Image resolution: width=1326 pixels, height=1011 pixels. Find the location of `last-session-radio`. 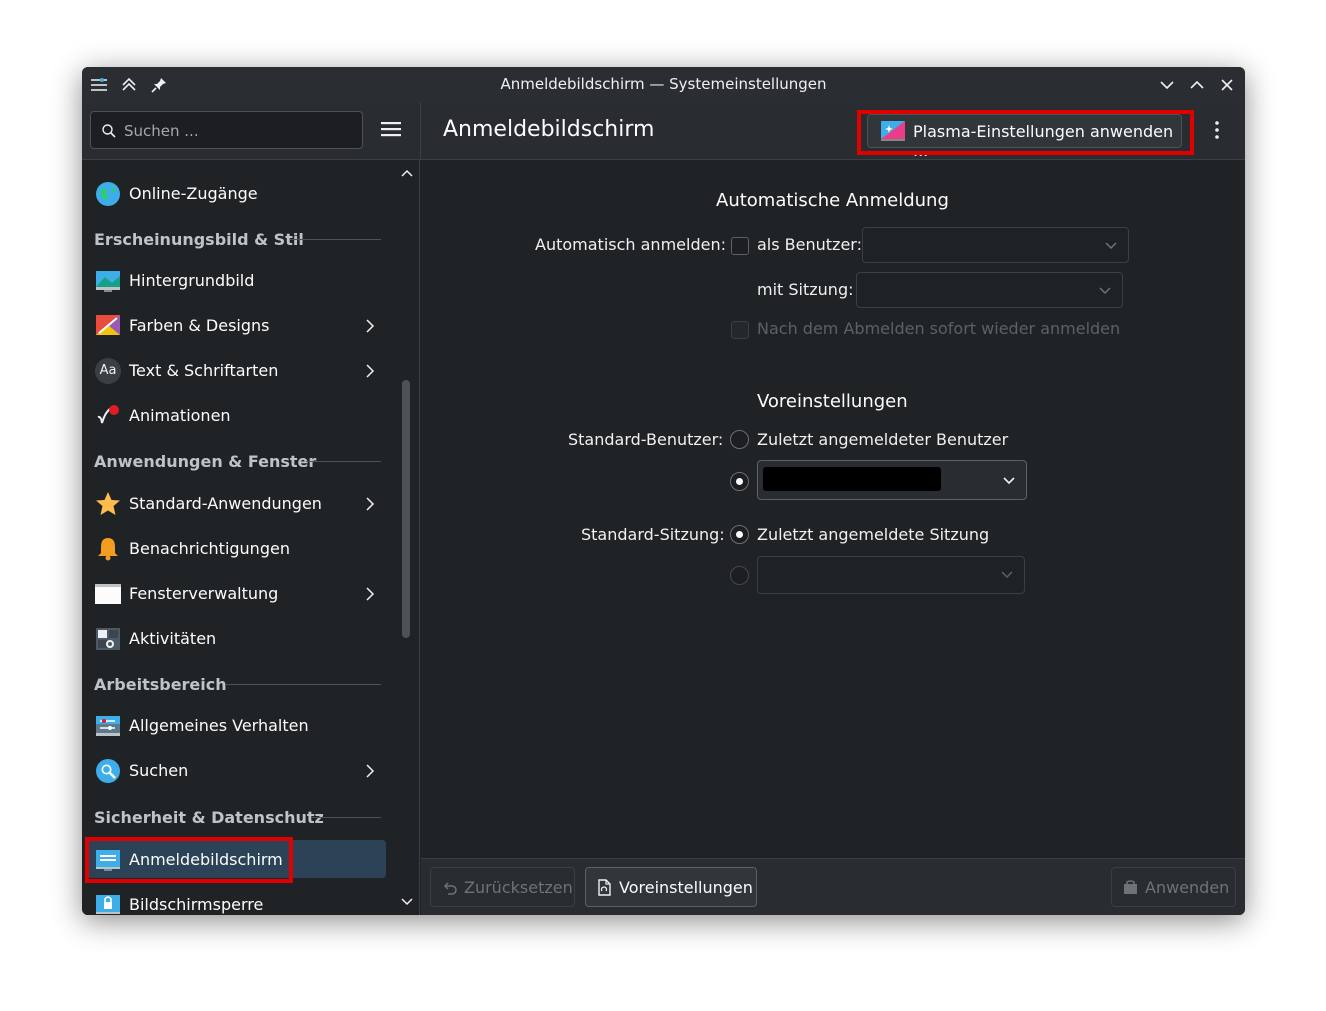

last-session-radio is located at coordinates (739, 534).